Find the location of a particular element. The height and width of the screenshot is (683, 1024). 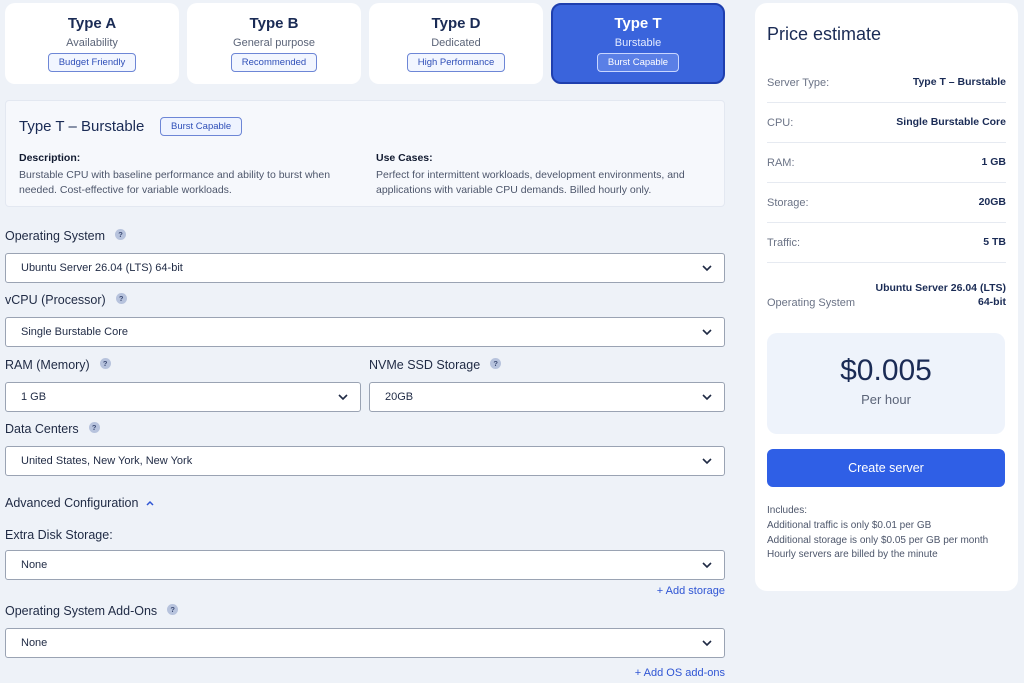

type-card-b: Type B General purpose Recommended is located at coordinates (274, 43).